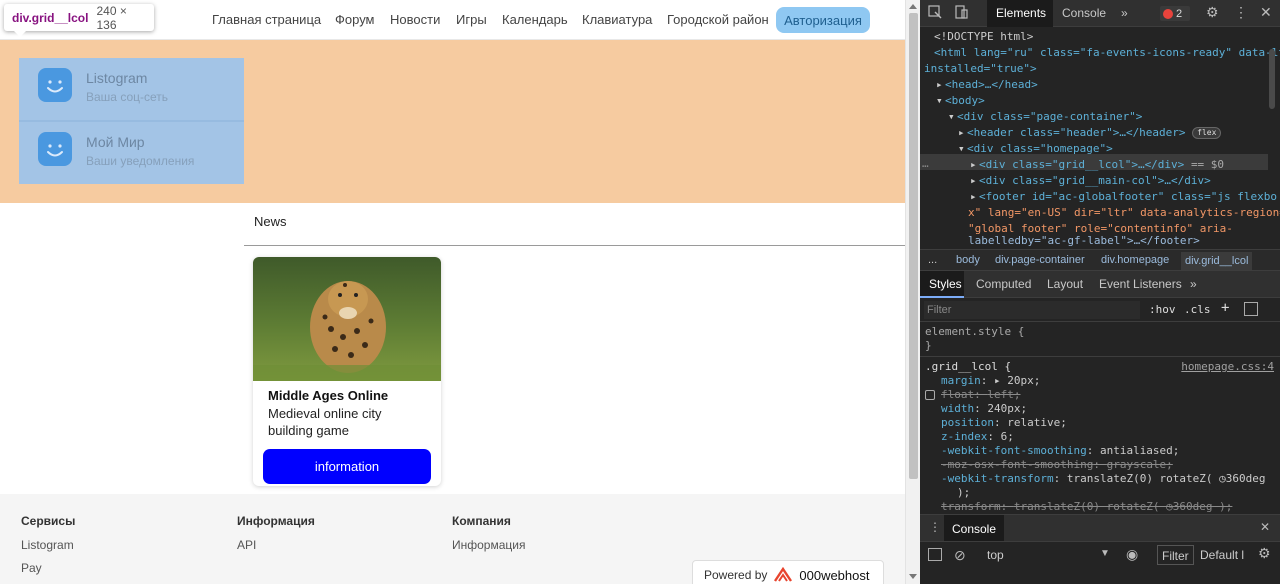 This screenshot has width=1280, height=584. Describe the element at coordinates (31, 568) in the screenshot. I see `footer-link-pay: Pay` at that location.